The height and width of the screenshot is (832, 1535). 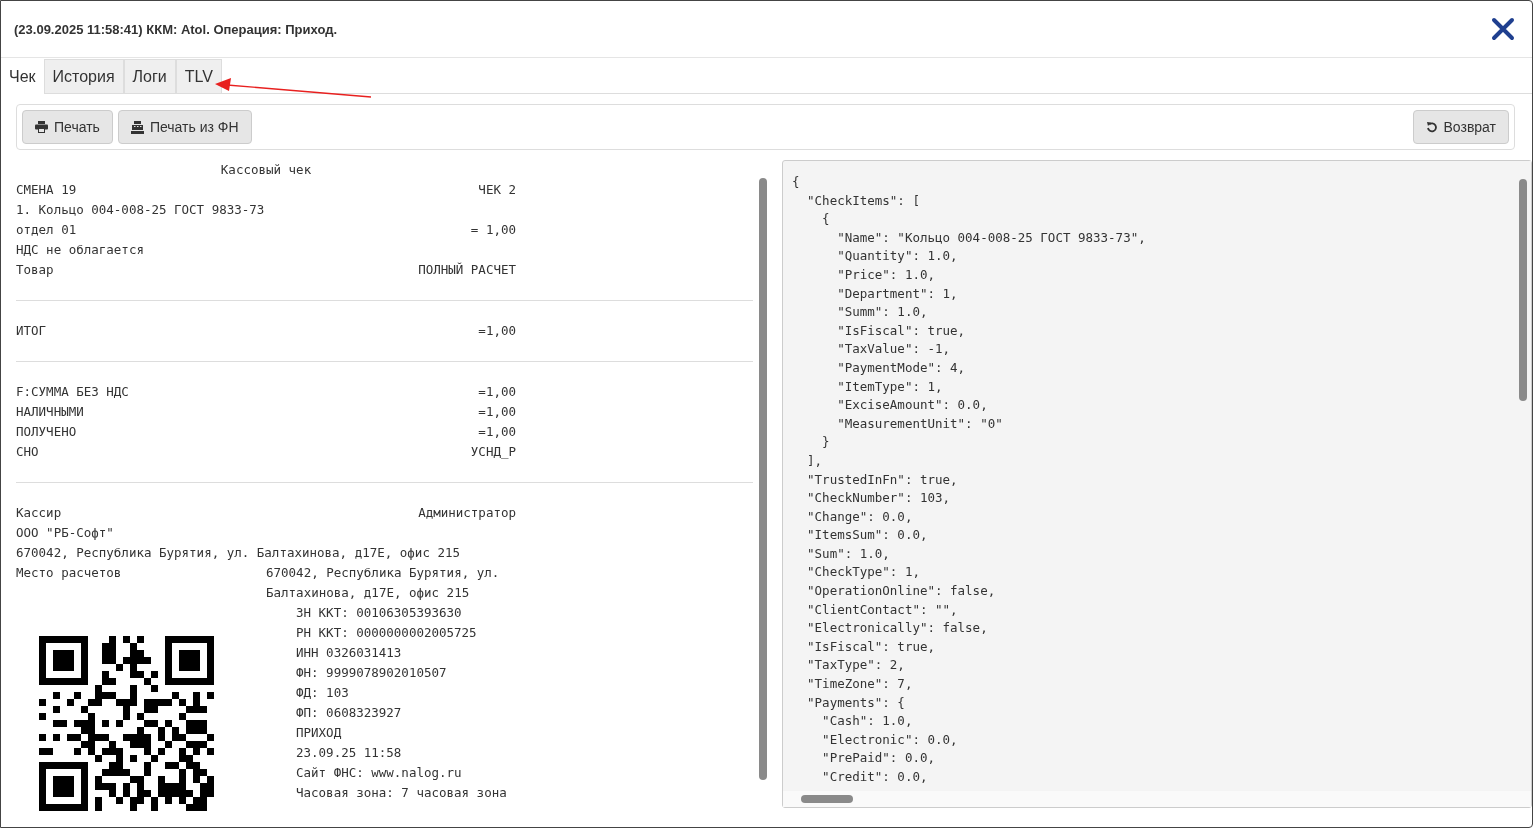 What do you see at coordinates (379, 773) in the screenshot?
I see `receipt-text: Сайт ФНС: www.nalog.ru` at bounding box center [379, 773].